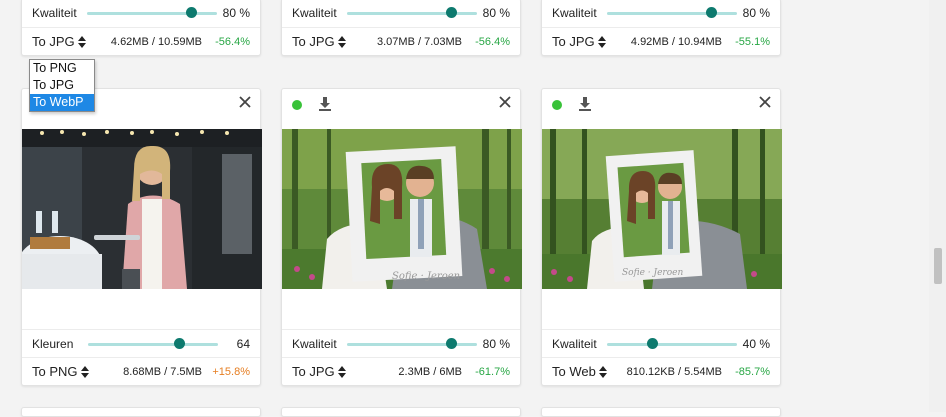 The width and height of the screenshot is (946, 417). What do you see at coordinates (142, 209) in the screenshot?
I see `woman-speaking-photo` at bounding box center [142, 209].